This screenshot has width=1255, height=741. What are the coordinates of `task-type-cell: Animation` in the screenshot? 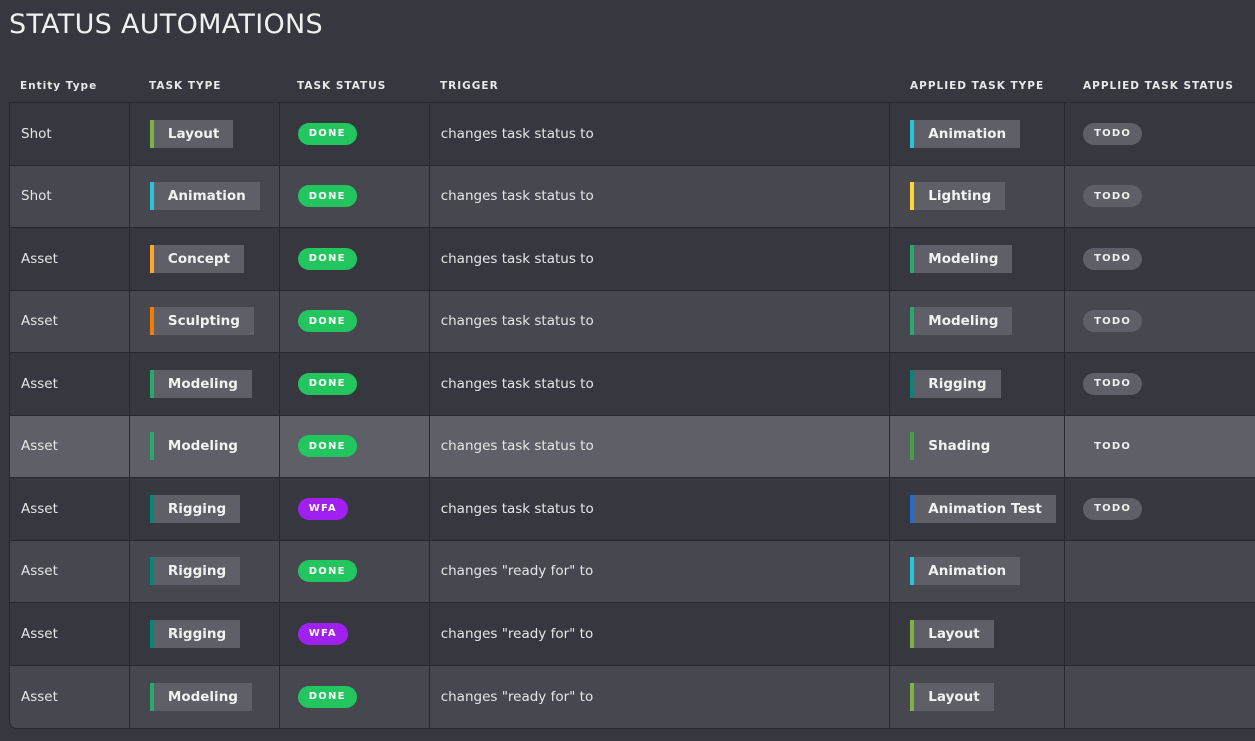 It's located at (205, 196).